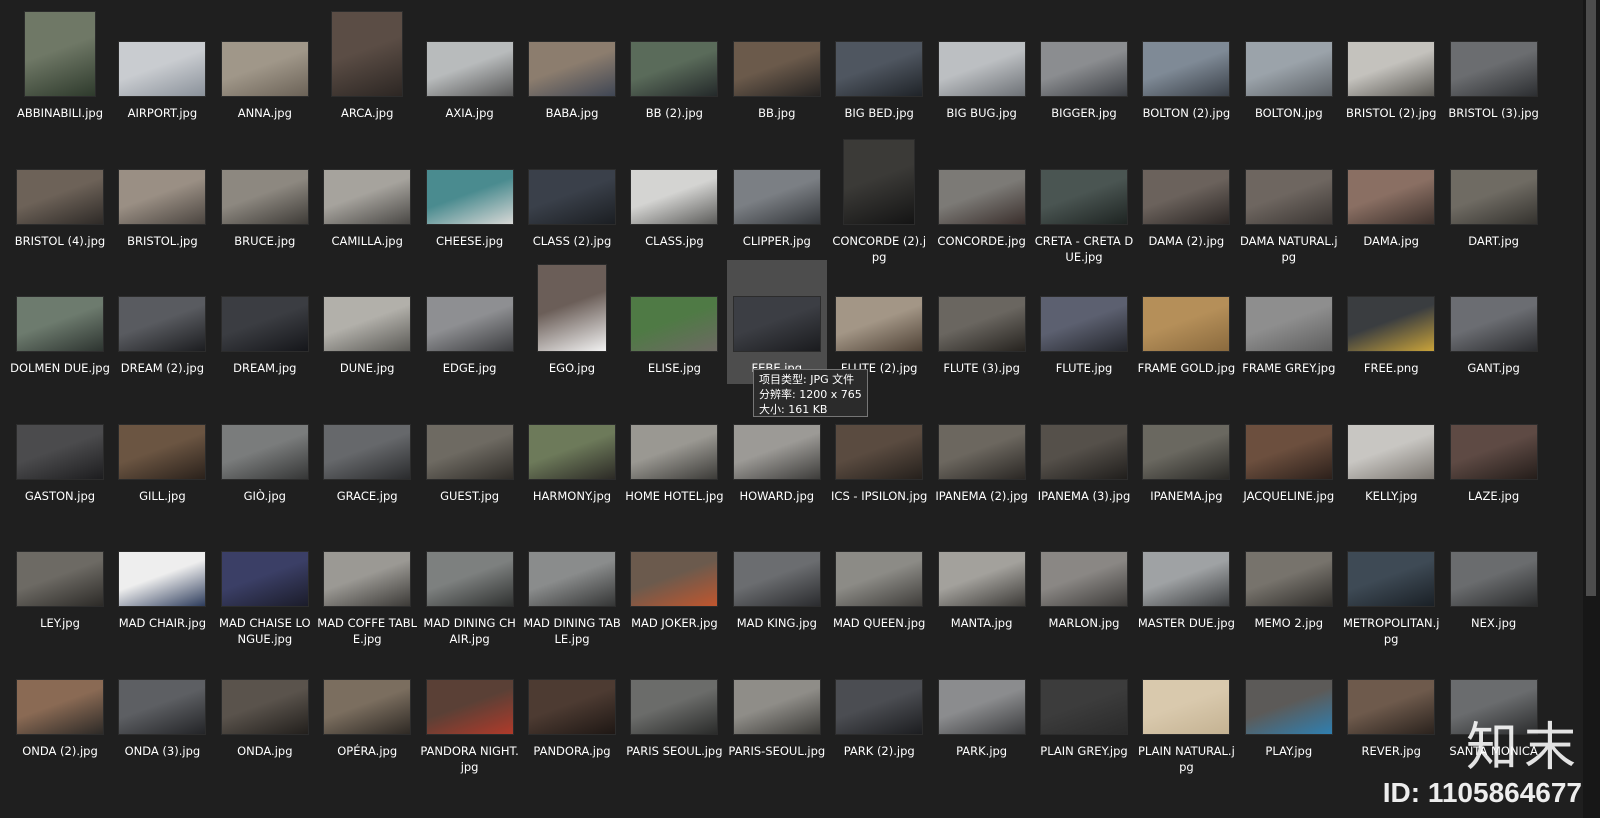 The image size is (1600, 818). Describe the element at coordinates (60, 450) in the screenshot. I see `file-item: GASTON.jpg` at that location.